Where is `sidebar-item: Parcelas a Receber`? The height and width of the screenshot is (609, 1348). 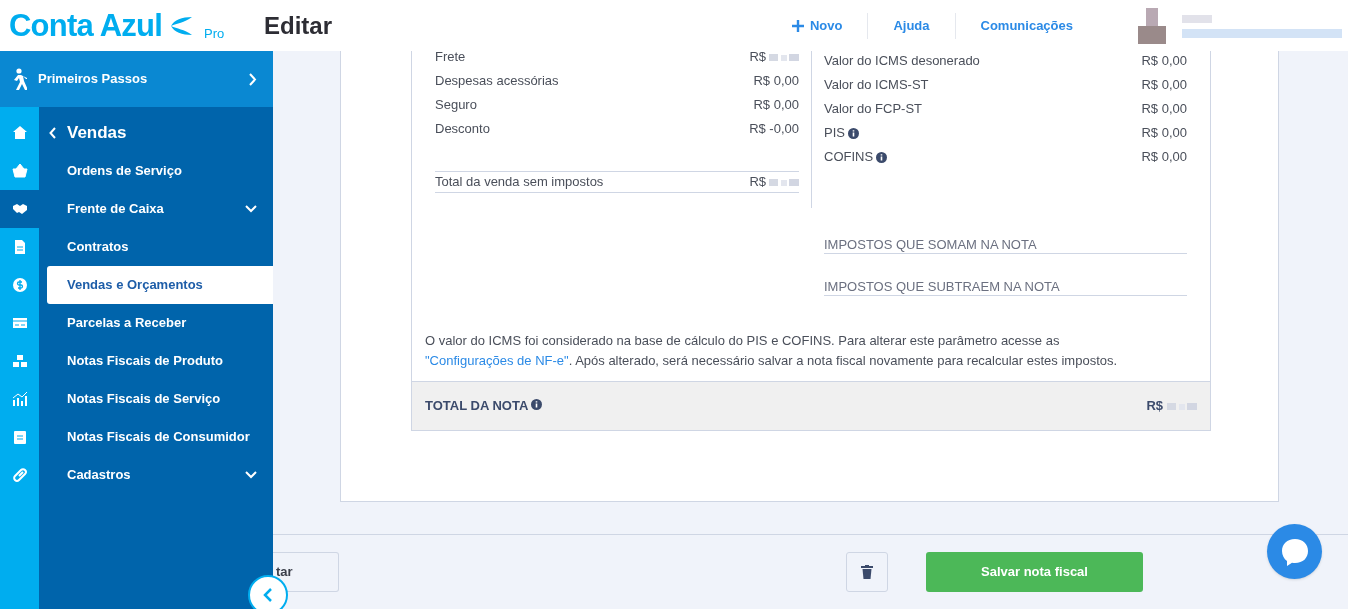 sidebar-item: Parcelas a Receber is located at coordinates (160, 323).